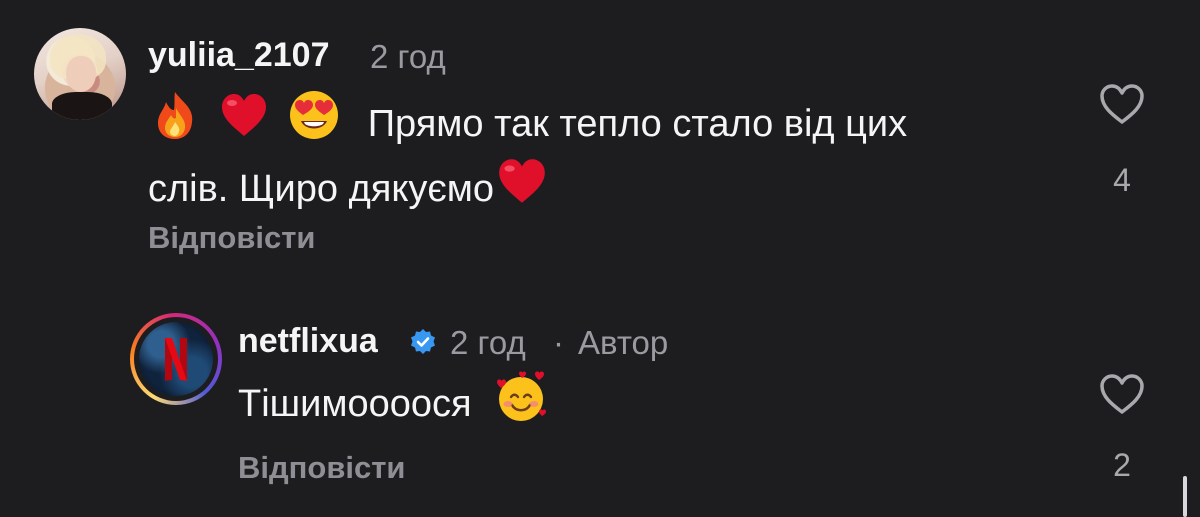 The height and width of the screenshot is (517, 1200). Describe the element at coordinates (82, 106) in the screenshot. I see `avatar-clothing` at that location.